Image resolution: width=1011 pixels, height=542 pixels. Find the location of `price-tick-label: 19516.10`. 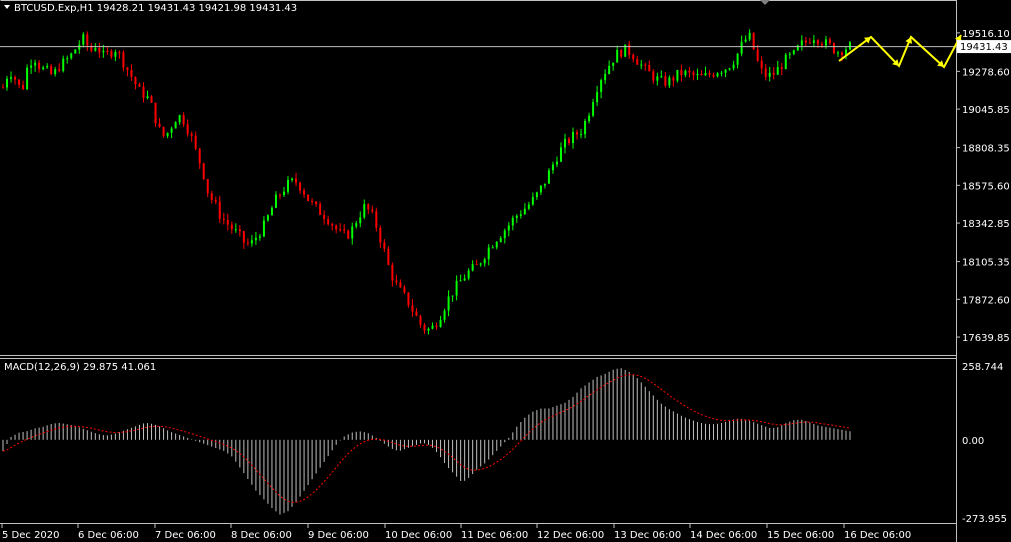

price-tick-label: 19516.10 is located at coordinates (986, 34).